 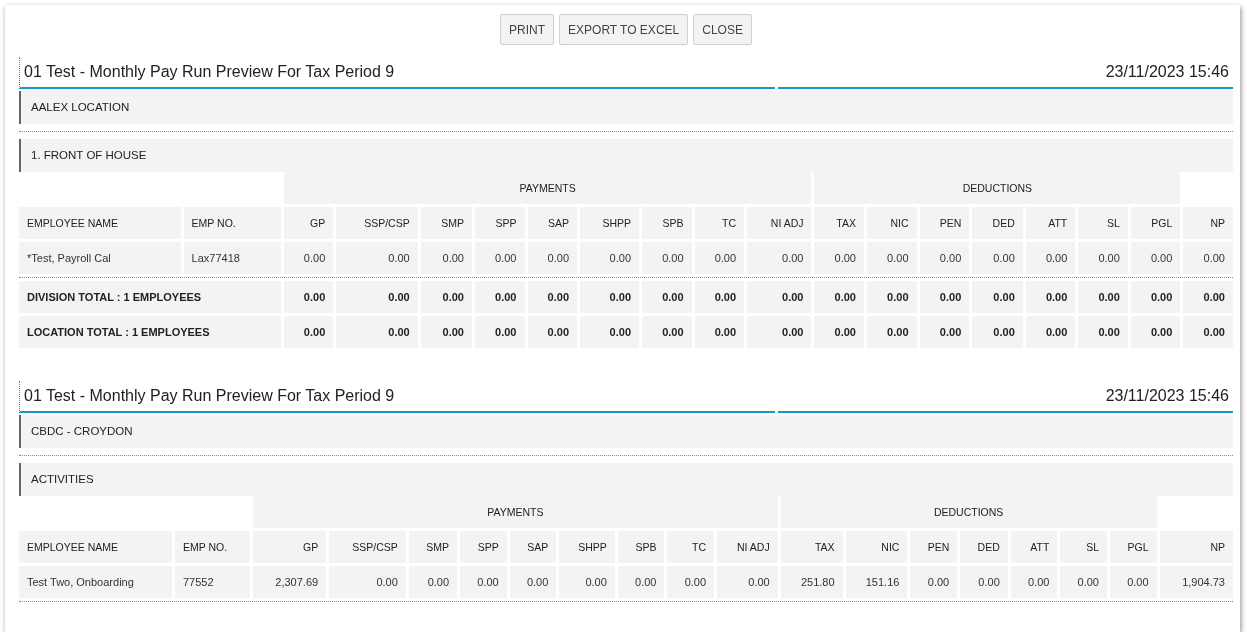 I want to click on toolbar-button: EXPORT TO EXCEL, so click(x=624, y=29).